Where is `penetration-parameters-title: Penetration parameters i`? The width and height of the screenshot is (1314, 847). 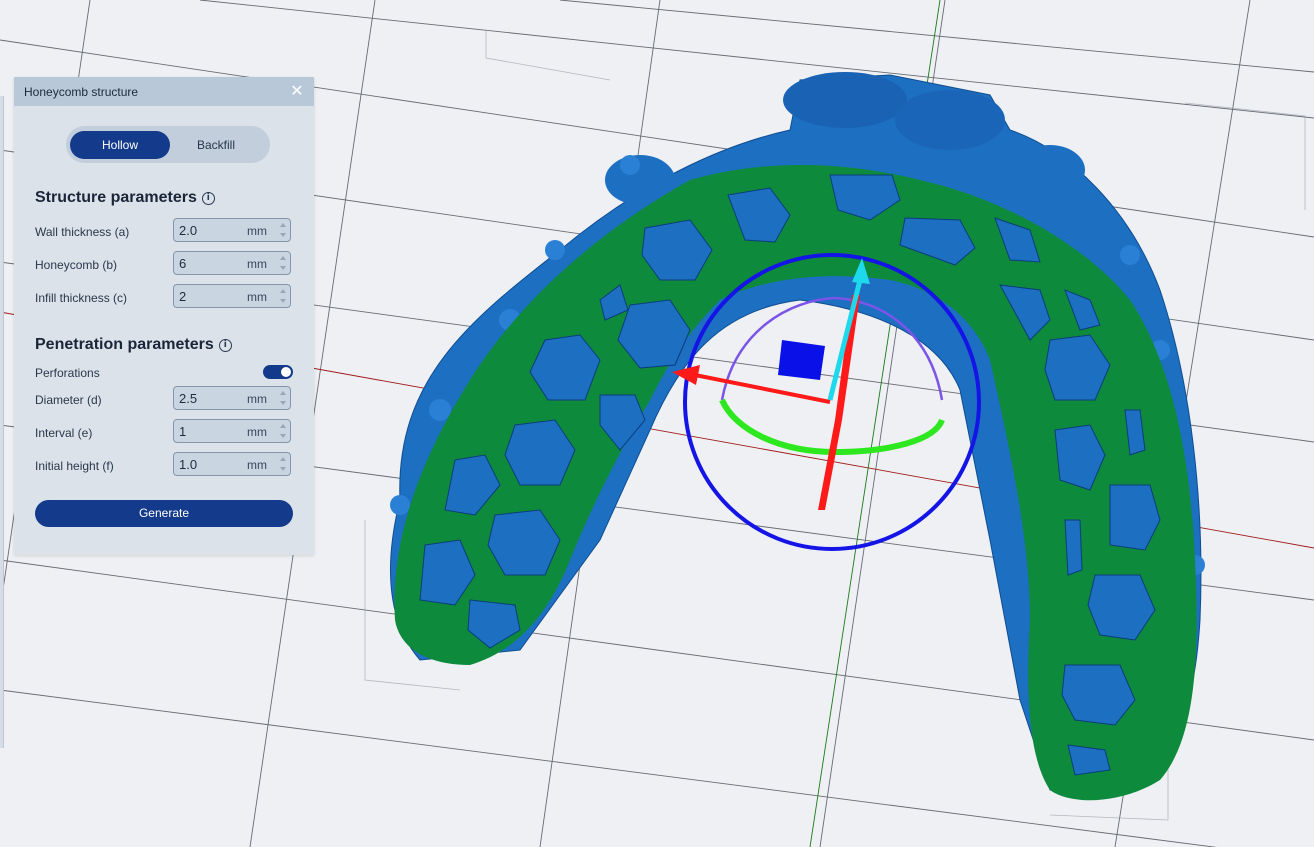
penetration-parameters-title: Penetration parameters i is located at coordinates (133, 345).